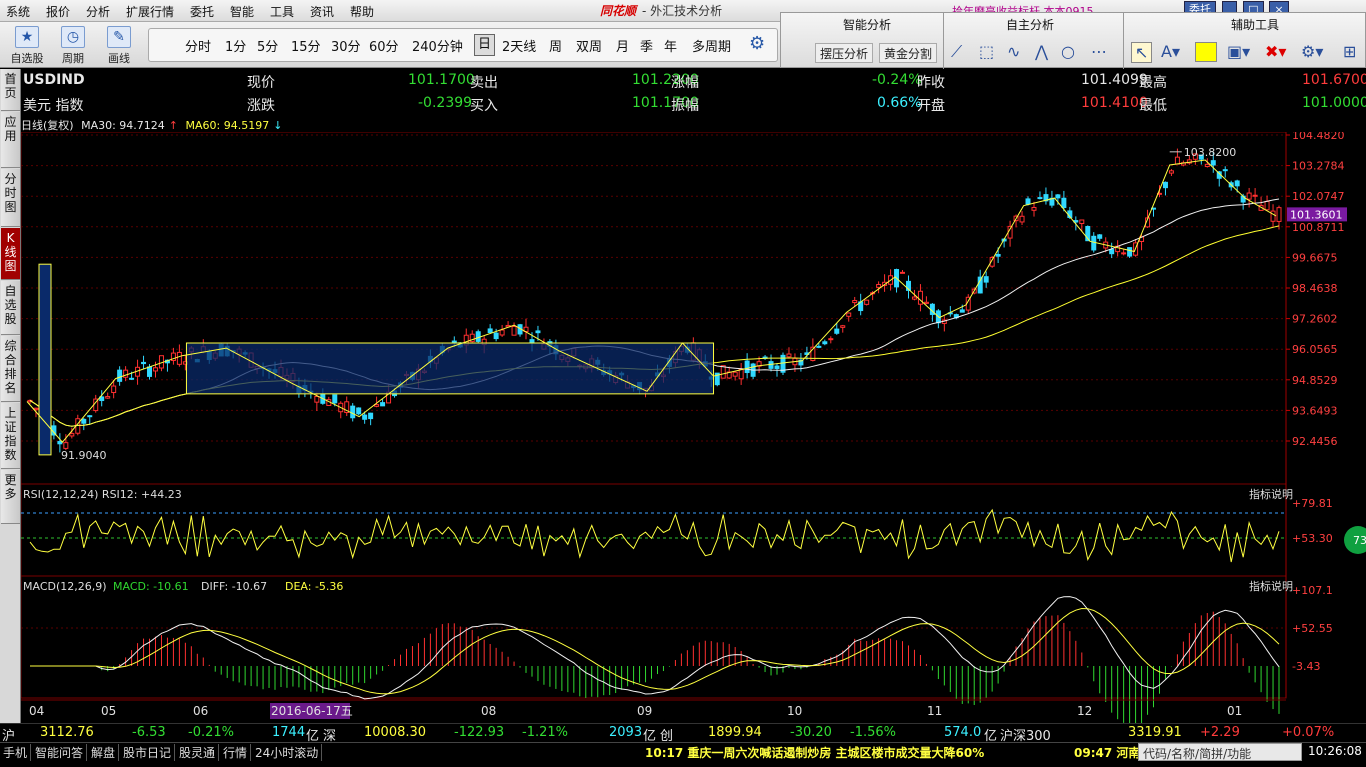  Describe the element at coordinates (646, 45) in the screenshot. I see `period-quarter: 季` at that location.